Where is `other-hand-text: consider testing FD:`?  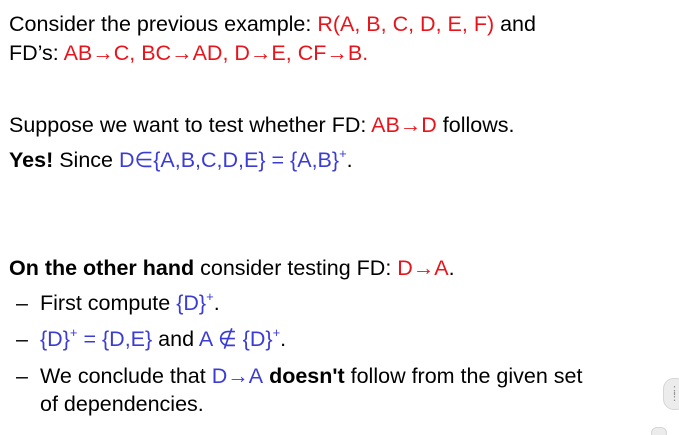 other-hand-text: consider testing FD: is located at coordinates (296, 268).